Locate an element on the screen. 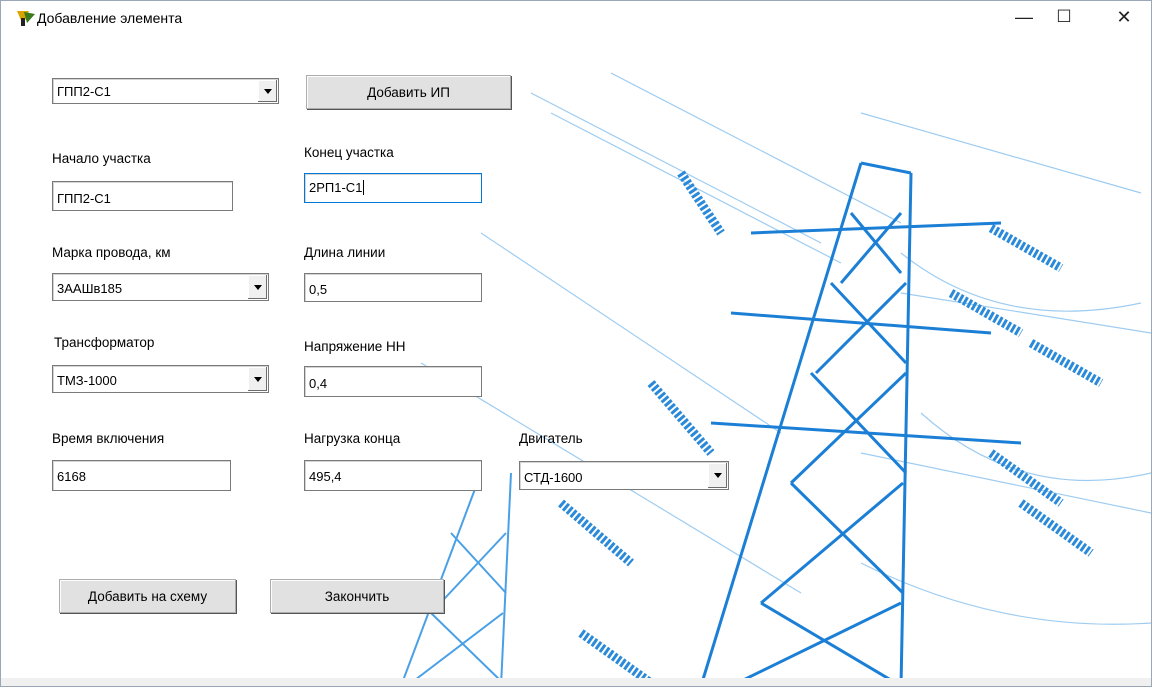 This screenshot has height=687, width=1152. segment-end-input: 2РП1-С1 is located at coordinates (393, 188).